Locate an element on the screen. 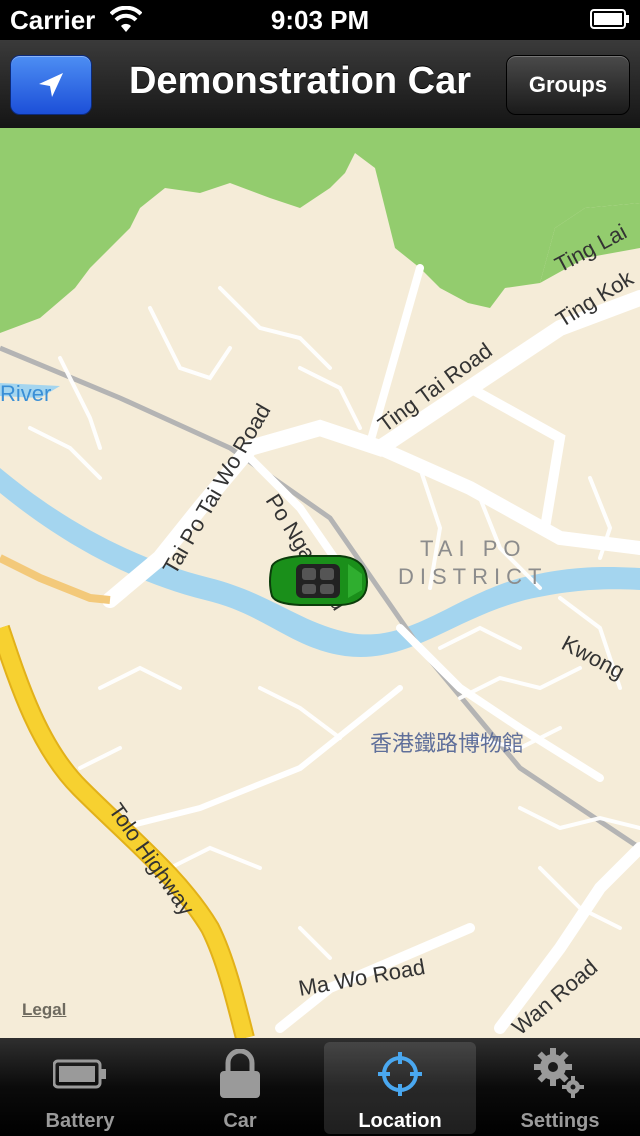 Image resolution: width=640 pixels, height=1136 pixels. tab-bar: Battery Car Location Settings is located at coordinates (320, 1087).